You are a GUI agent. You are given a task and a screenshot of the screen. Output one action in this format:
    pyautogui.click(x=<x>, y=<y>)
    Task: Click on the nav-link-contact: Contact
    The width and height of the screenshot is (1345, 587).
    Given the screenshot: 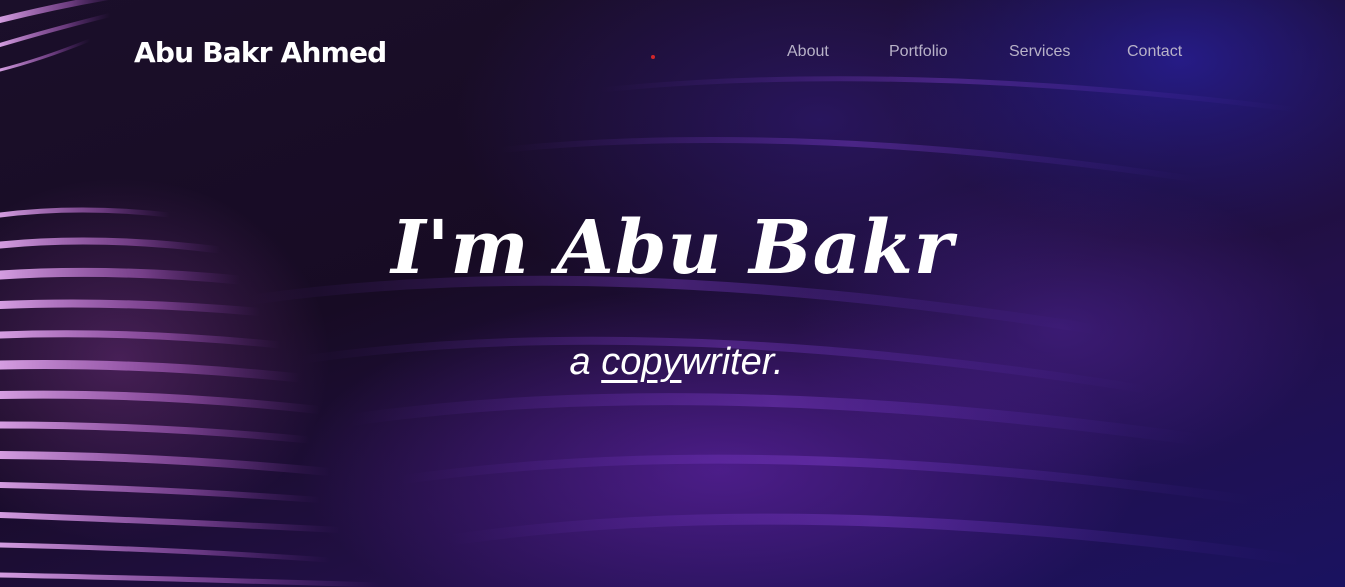 What is the action you would take?
    pyautogui.click(x=1154, y=52)
    